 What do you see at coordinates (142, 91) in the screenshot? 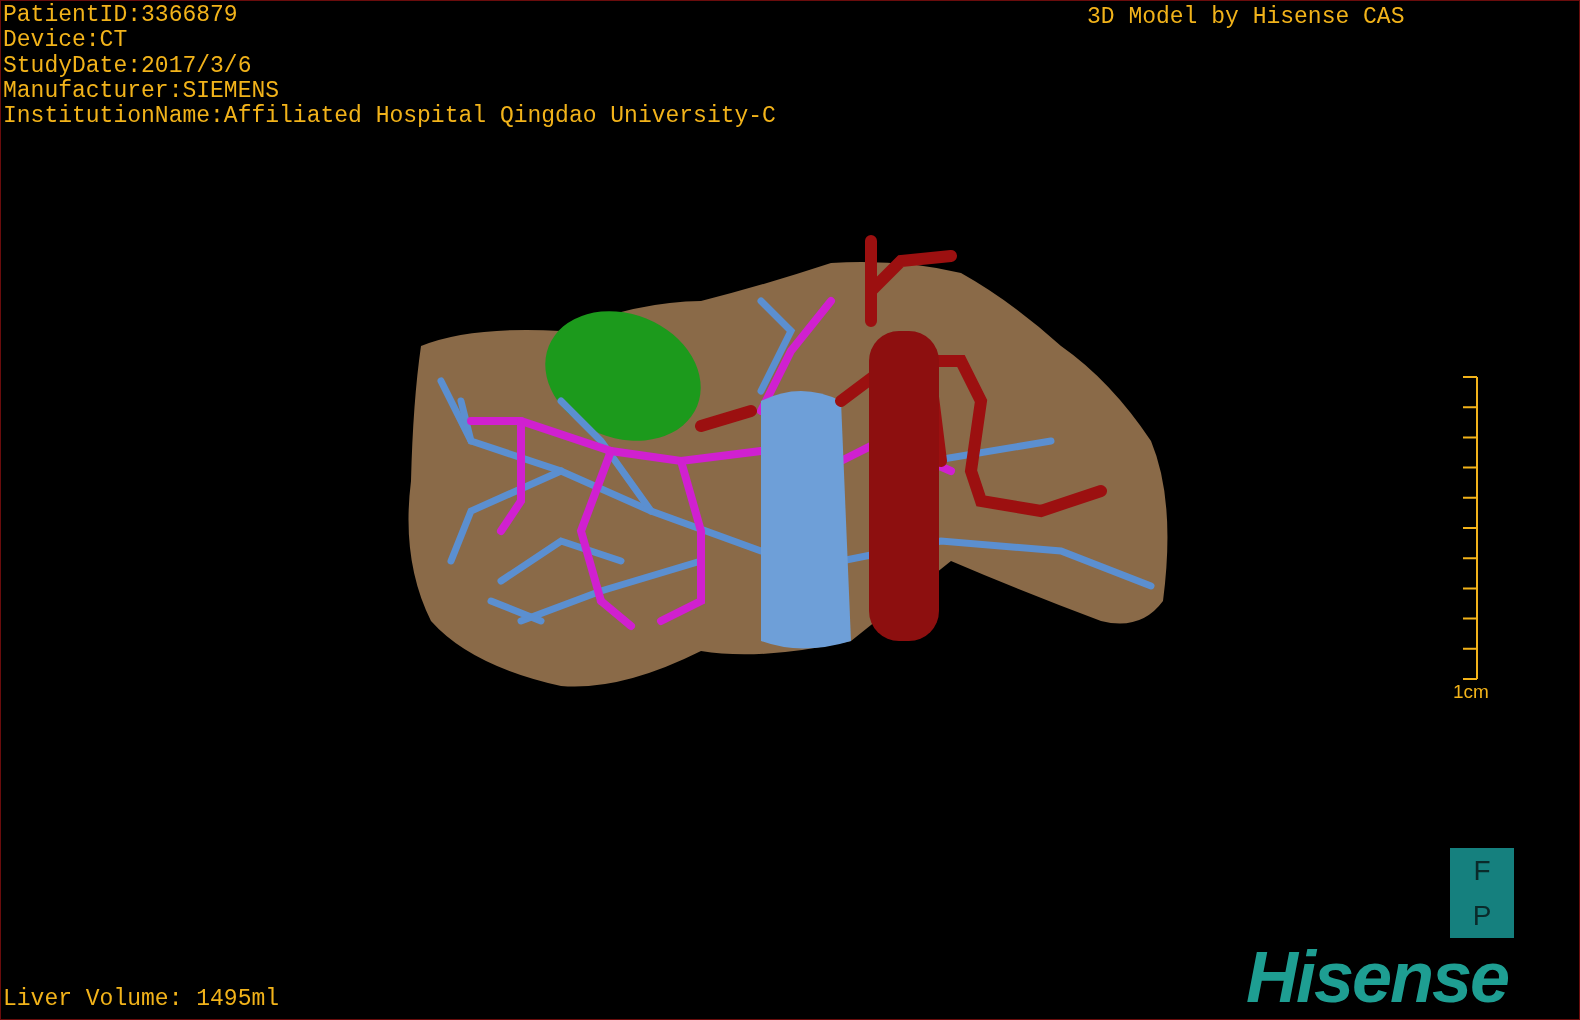
I see `study-info-line: Manufacturer:SIEMENS` at bounding box center [142, 91].